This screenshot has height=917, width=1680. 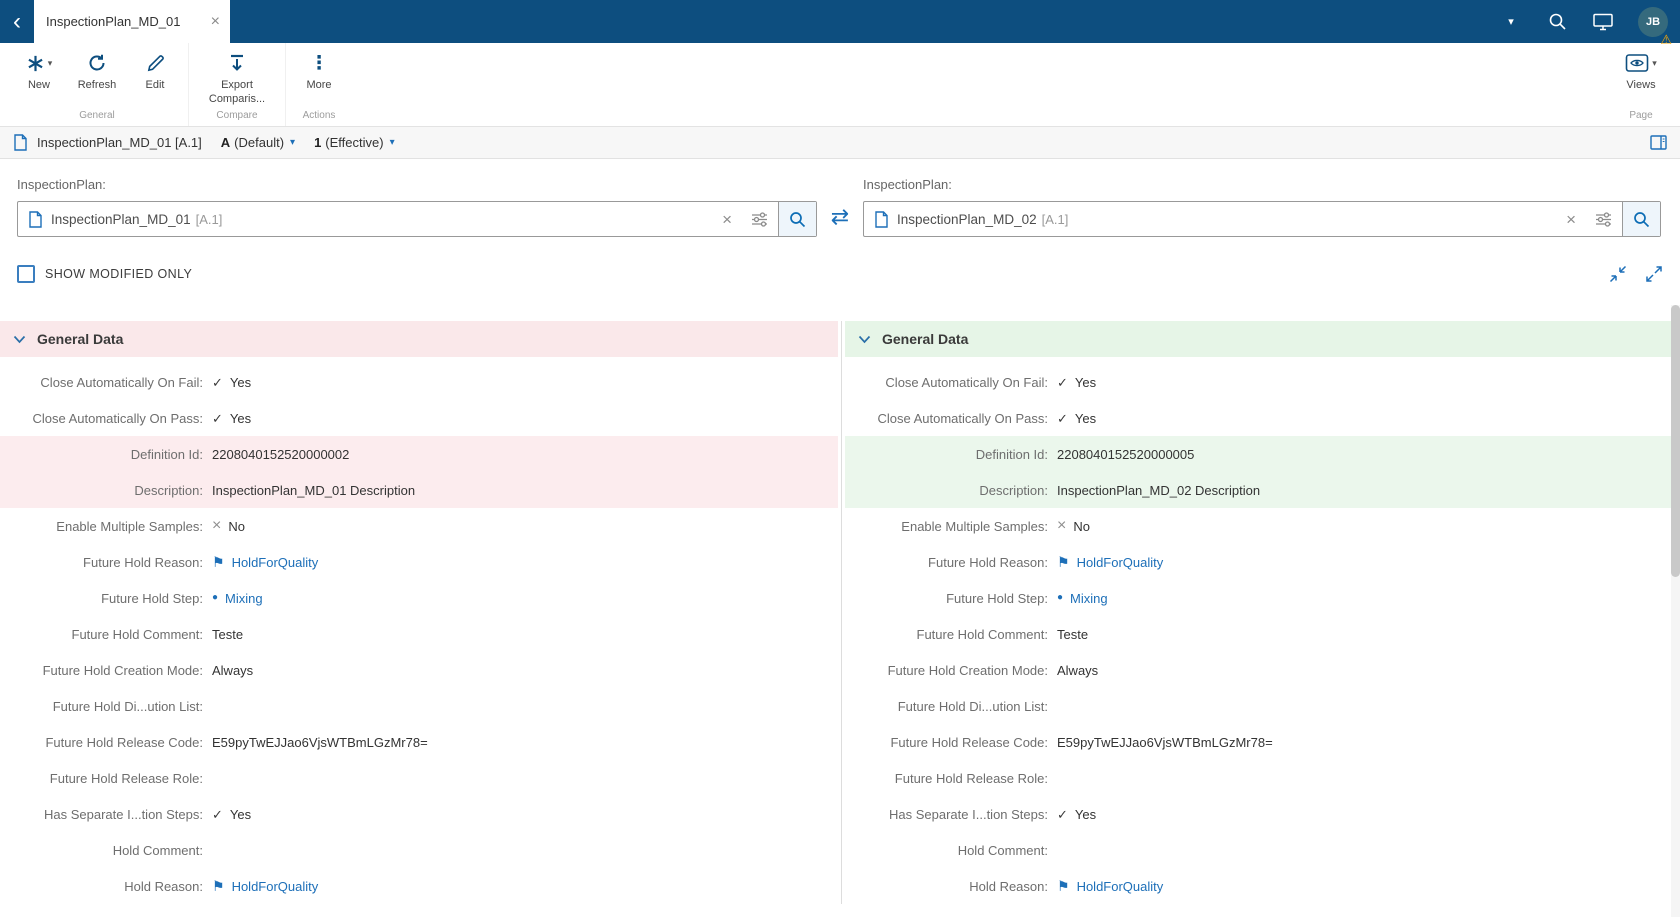 I want to click on field-label: Future Hold Creation Mode:, so click(x=122, y=670).